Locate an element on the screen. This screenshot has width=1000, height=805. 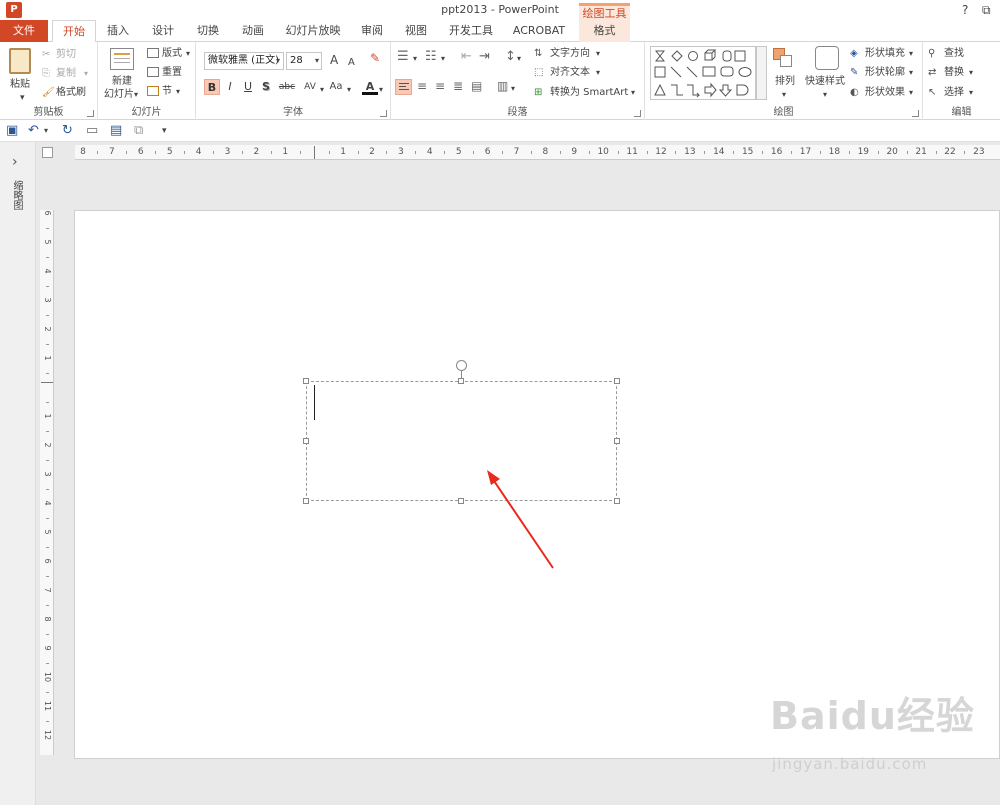
shapes-gallery-scroll is located at coordinates (761, 73).